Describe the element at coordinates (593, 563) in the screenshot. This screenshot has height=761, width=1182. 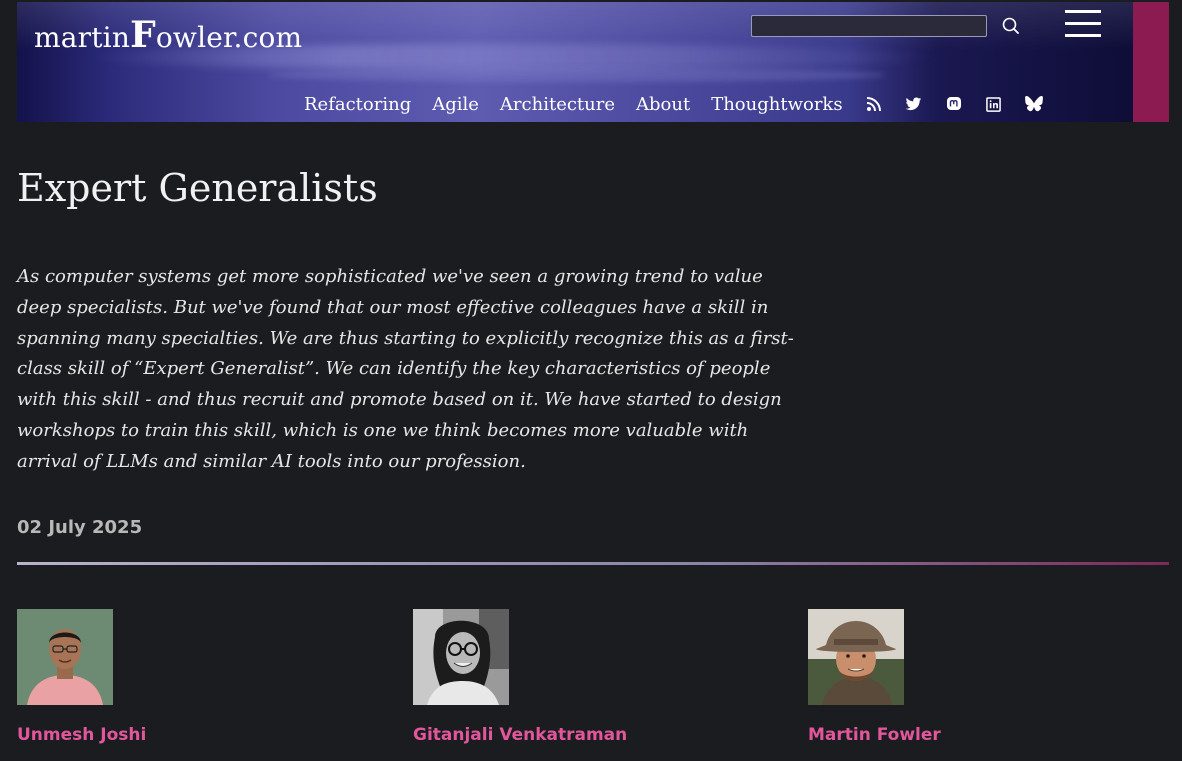
I see `section-divider` at that location.